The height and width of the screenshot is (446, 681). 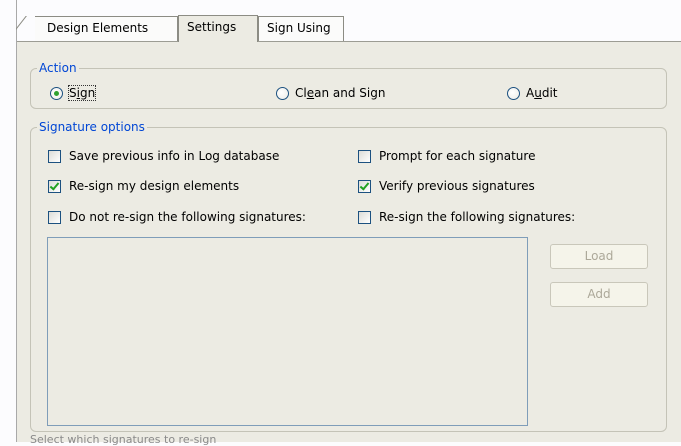 I want to click on checkbox-re-sign-my-design-elements: Re-sign my design elements, so click(x=143, y=186).